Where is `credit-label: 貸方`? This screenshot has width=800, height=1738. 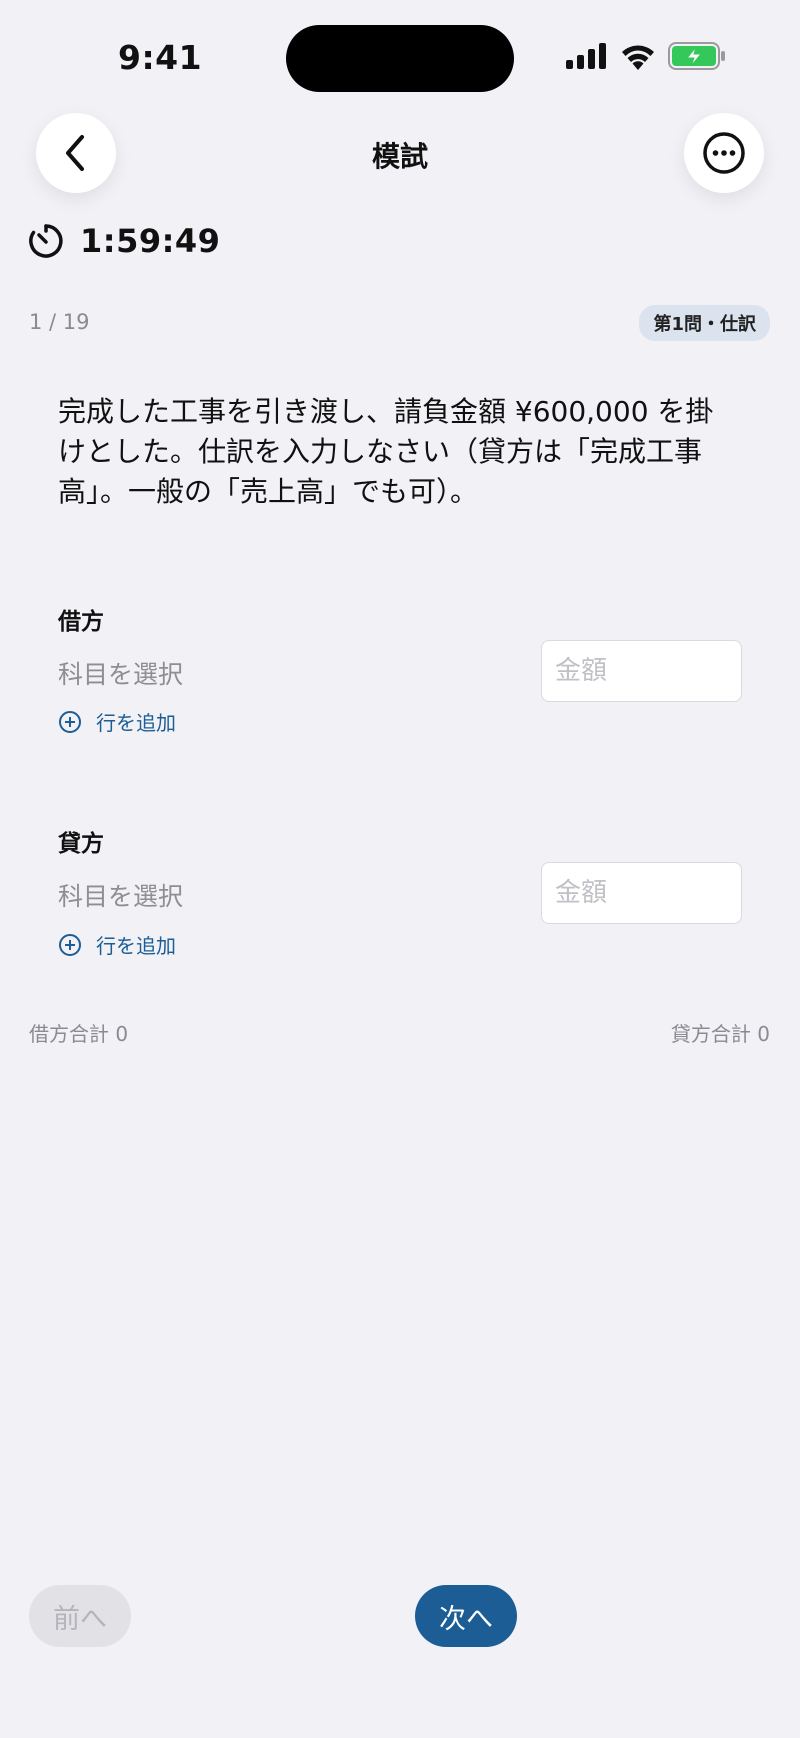 credit-label: 貸方 is located at coordinates (81, 844).